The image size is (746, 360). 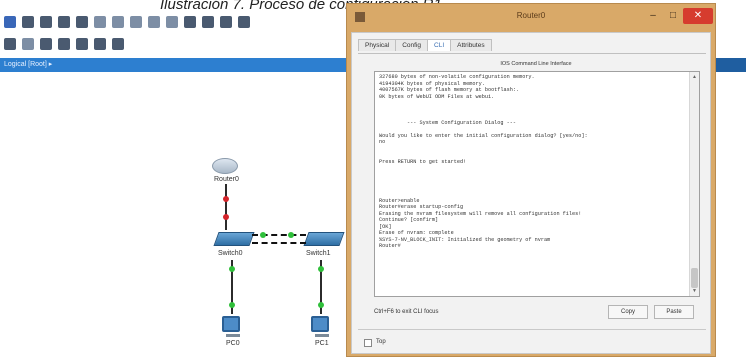 What do you see at coordinates (225, 166) in the screenshot?
I see `router-device` at bounding box center [225, 166].